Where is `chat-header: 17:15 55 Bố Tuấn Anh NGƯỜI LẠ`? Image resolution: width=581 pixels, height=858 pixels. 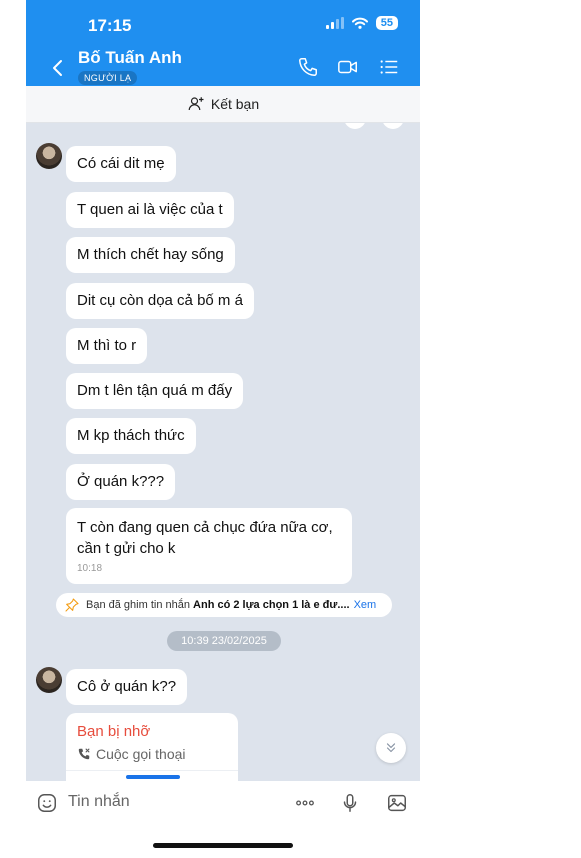 chat-header: 17:15 55 Bố Tuấn Anh NGƯỜI LẠ is located at coordinates (223, 43).